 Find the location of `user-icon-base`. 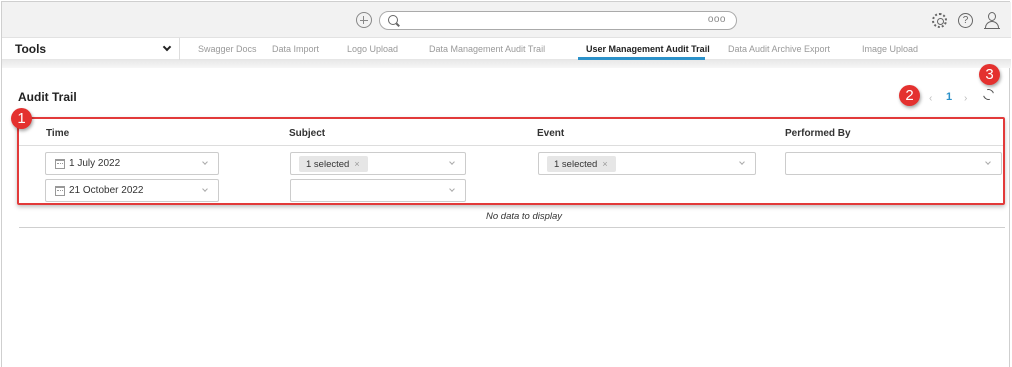

user-icon-base is located at coordinates (992, 29).